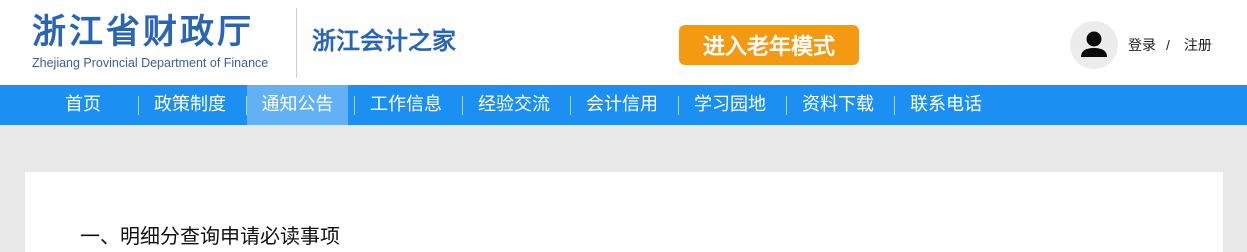 The height and width of the screenshot is (252, 1247). Describe the element at coordinates (1142, 45) in the screenshot. I see `login-link: 登录` at that location.